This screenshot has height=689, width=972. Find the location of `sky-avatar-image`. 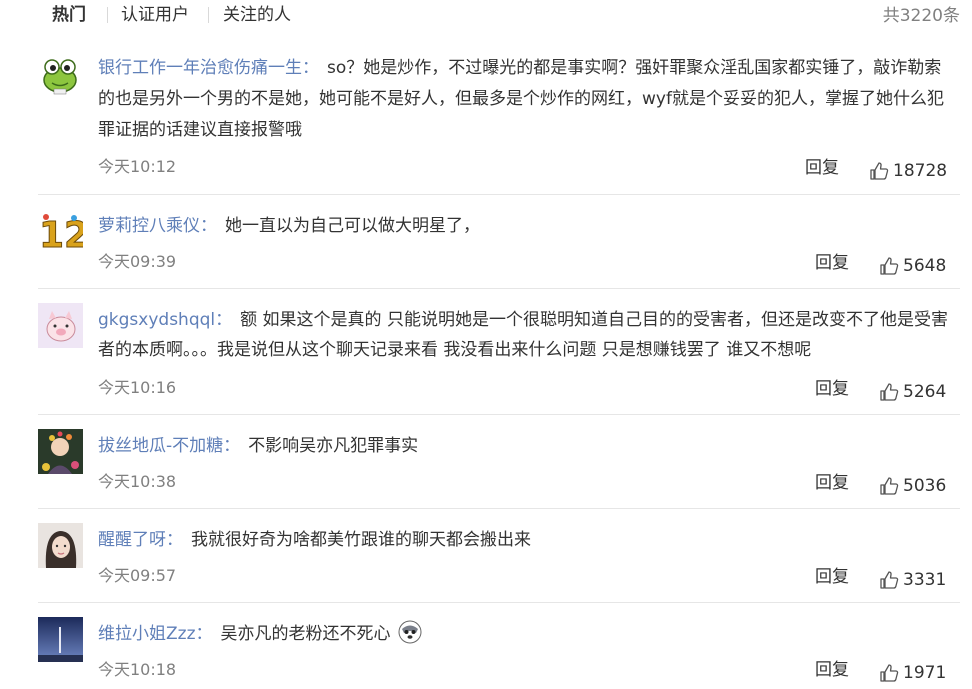

sky-avatar-image is located at coordinates (60, 639).